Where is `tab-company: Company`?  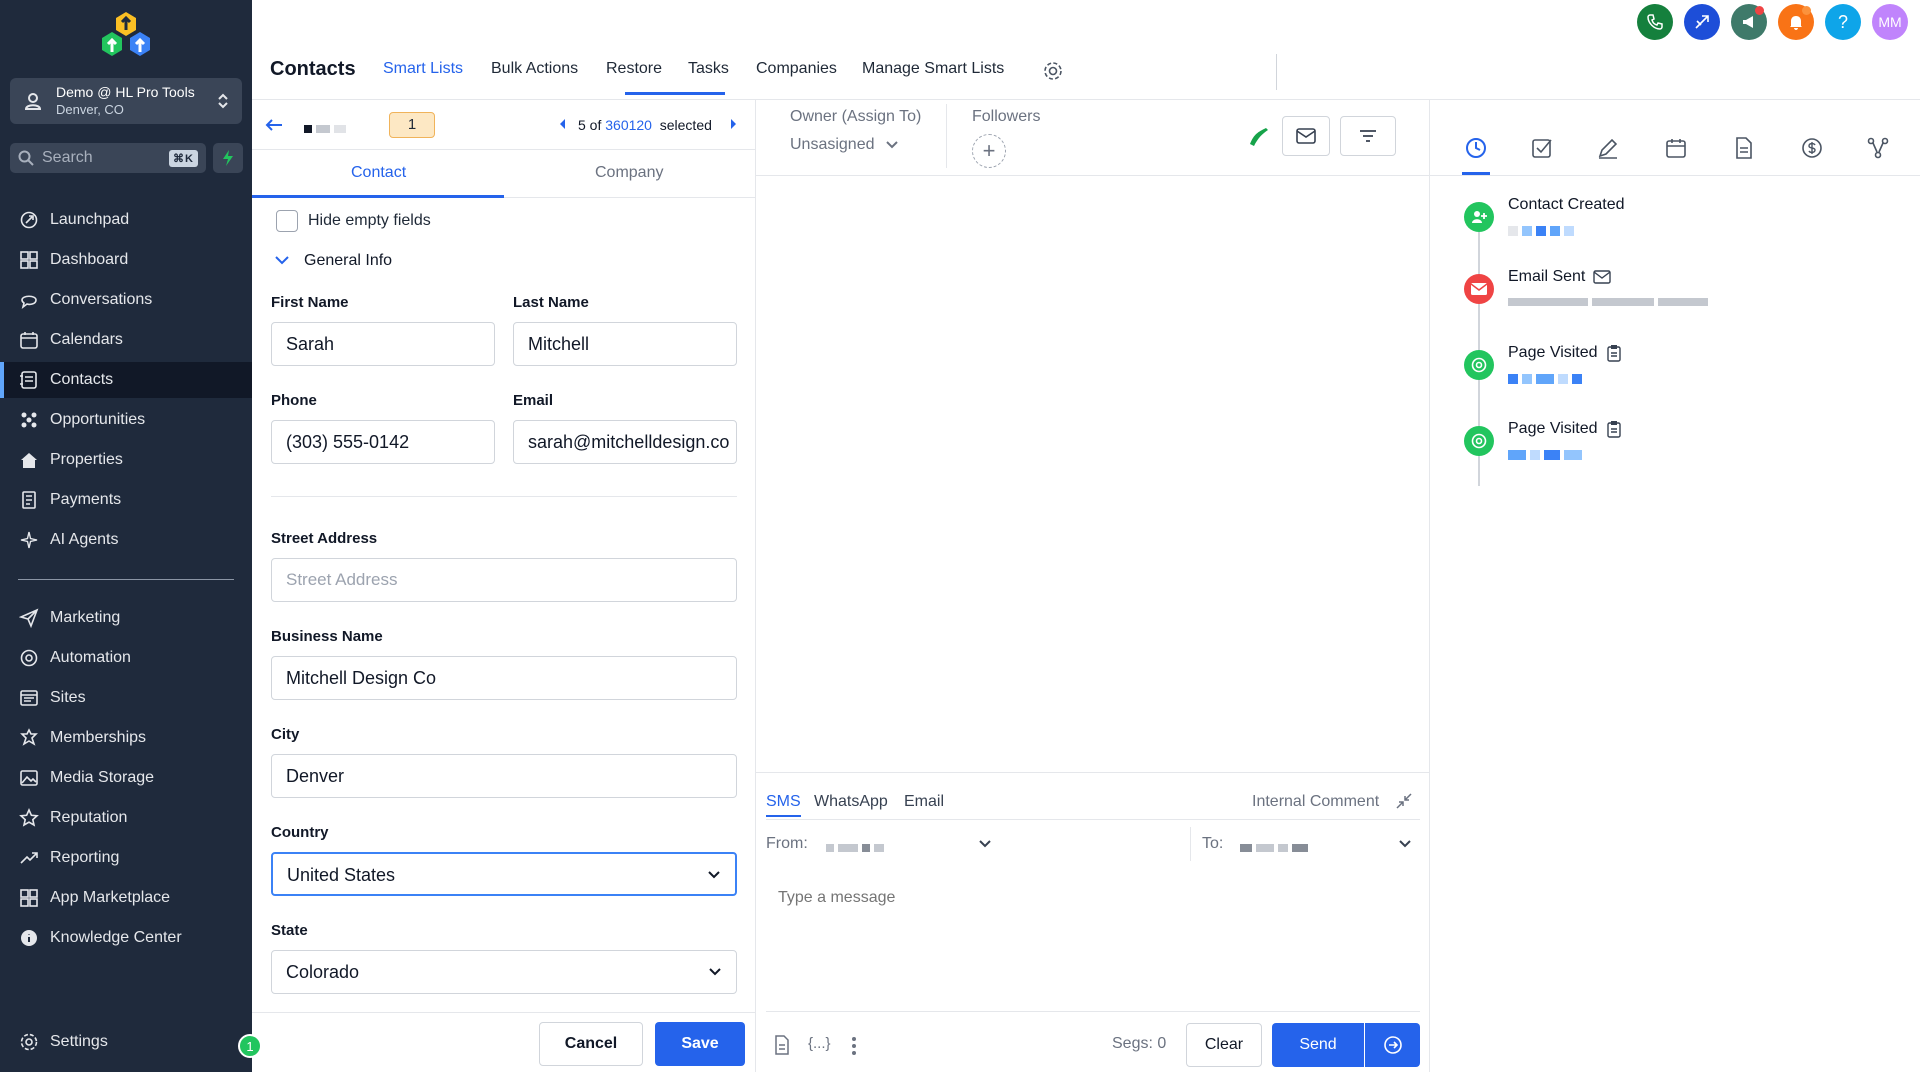 tab-company: Company is located at coordinates (629, 173).